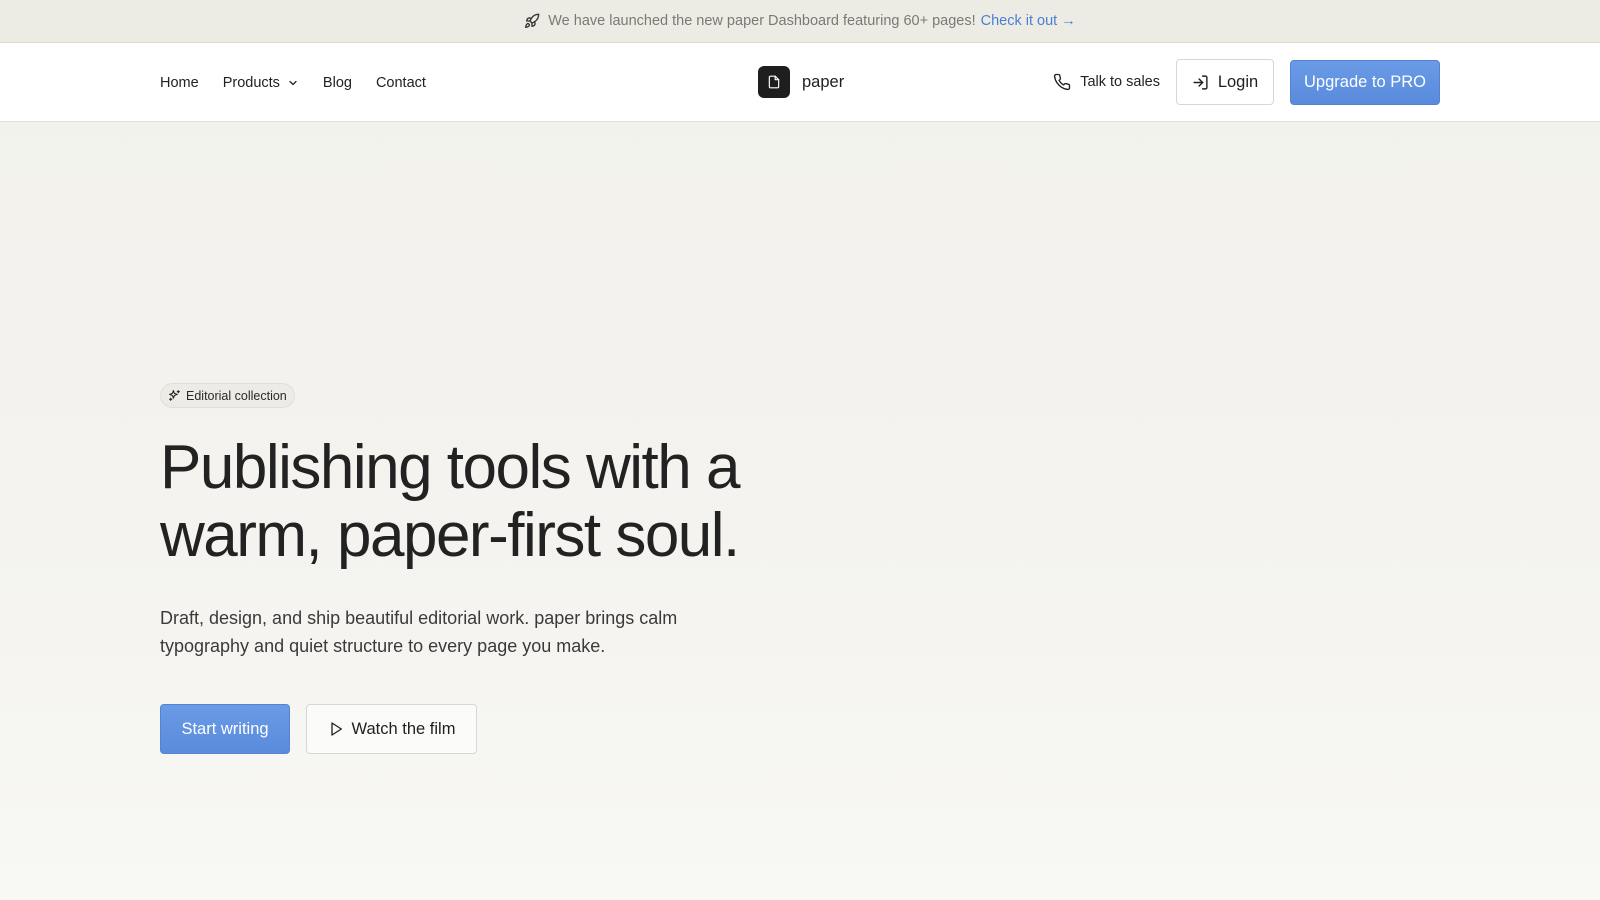 The image size is (1600, 900). What do you see at coordinates (401, 83) in the screenshot?
I see `nav-contact: Contact` at bounding box center [401, 83].